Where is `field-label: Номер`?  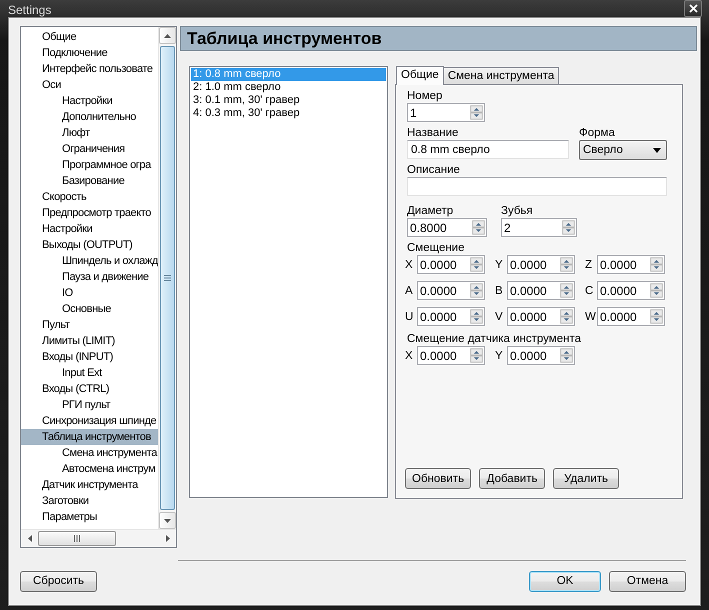 field-label: Номер is located at coordinates (425, 96).